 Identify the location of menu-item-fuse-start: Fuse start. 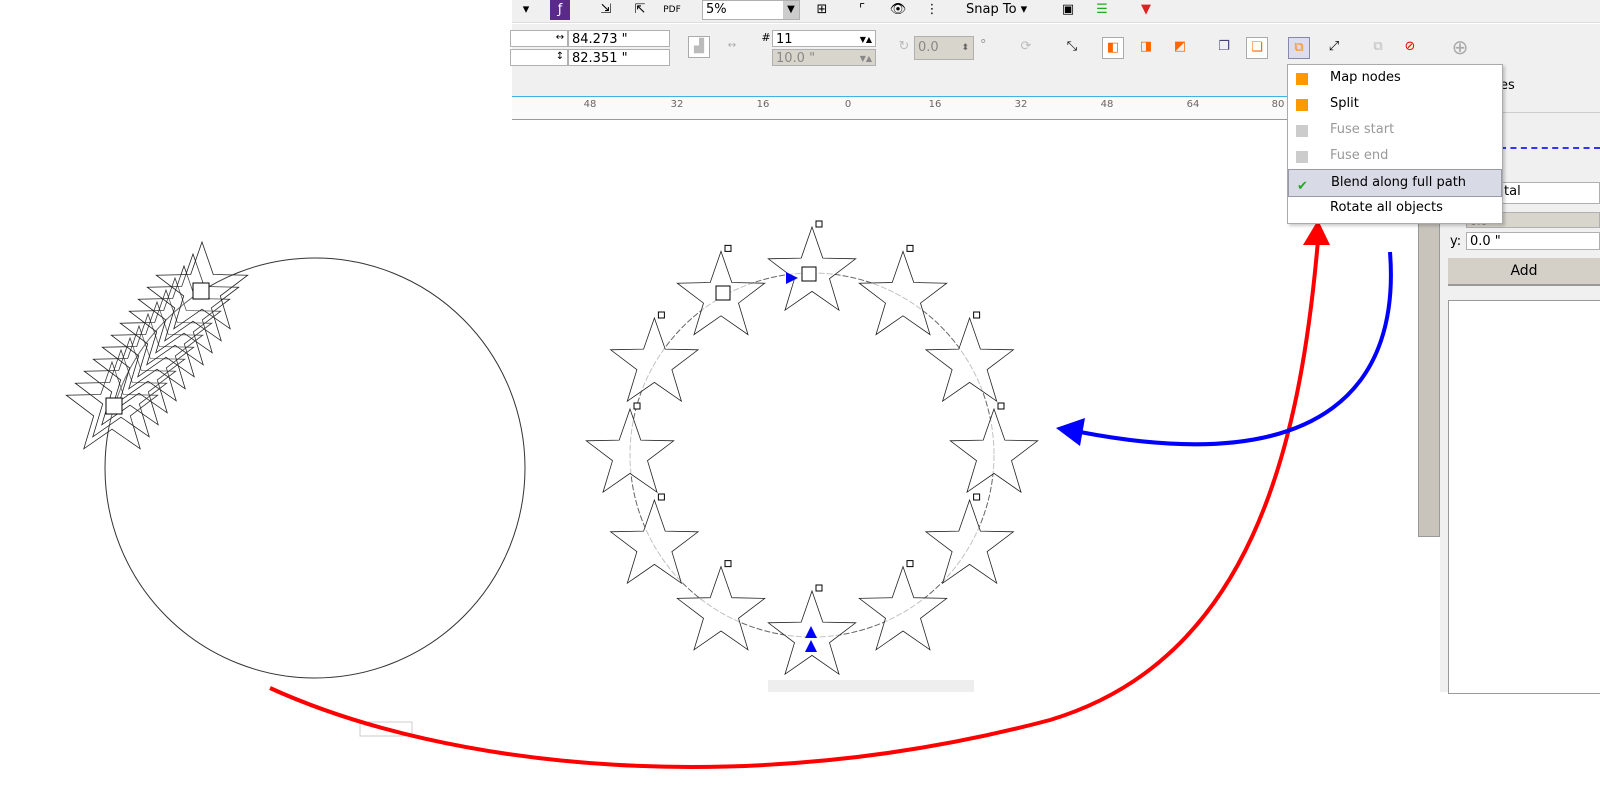
(1394, 130).